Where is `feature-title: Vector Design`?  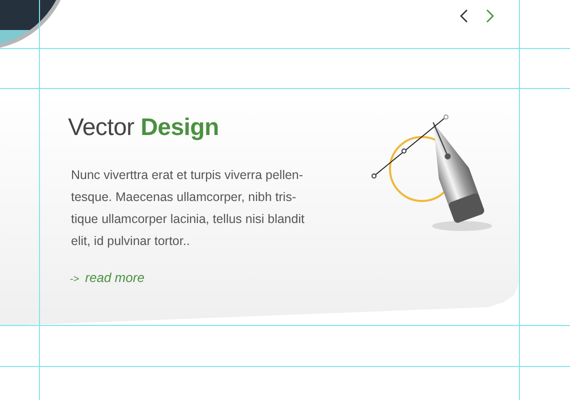 feature-title: Vector Design is located at coordinates (143, 128).